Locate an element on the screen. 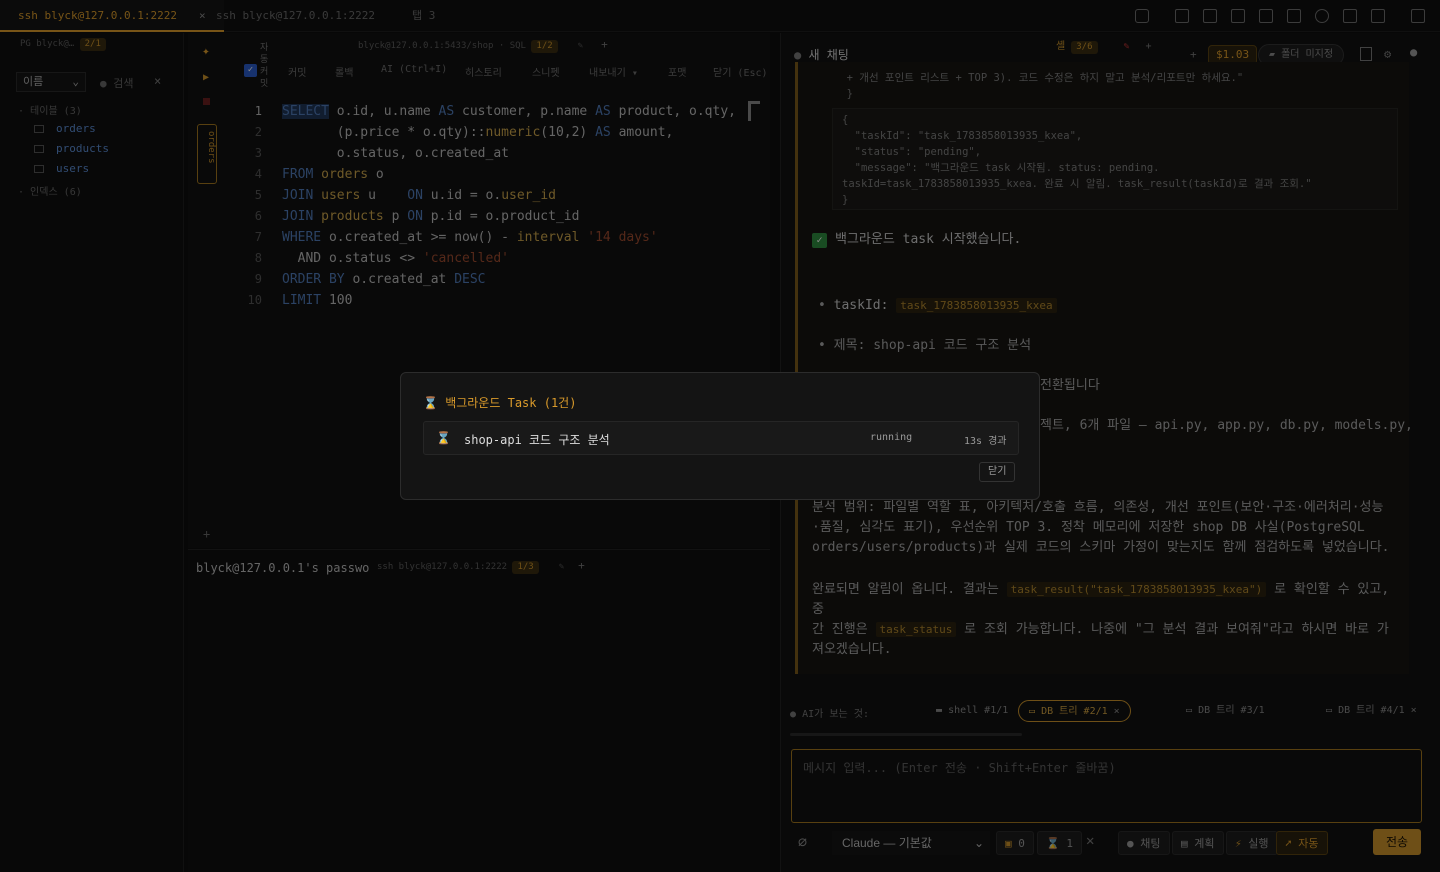 The height and width of the screenshot is (872, 1440). task-status: running is located at coordinates (891, 437).